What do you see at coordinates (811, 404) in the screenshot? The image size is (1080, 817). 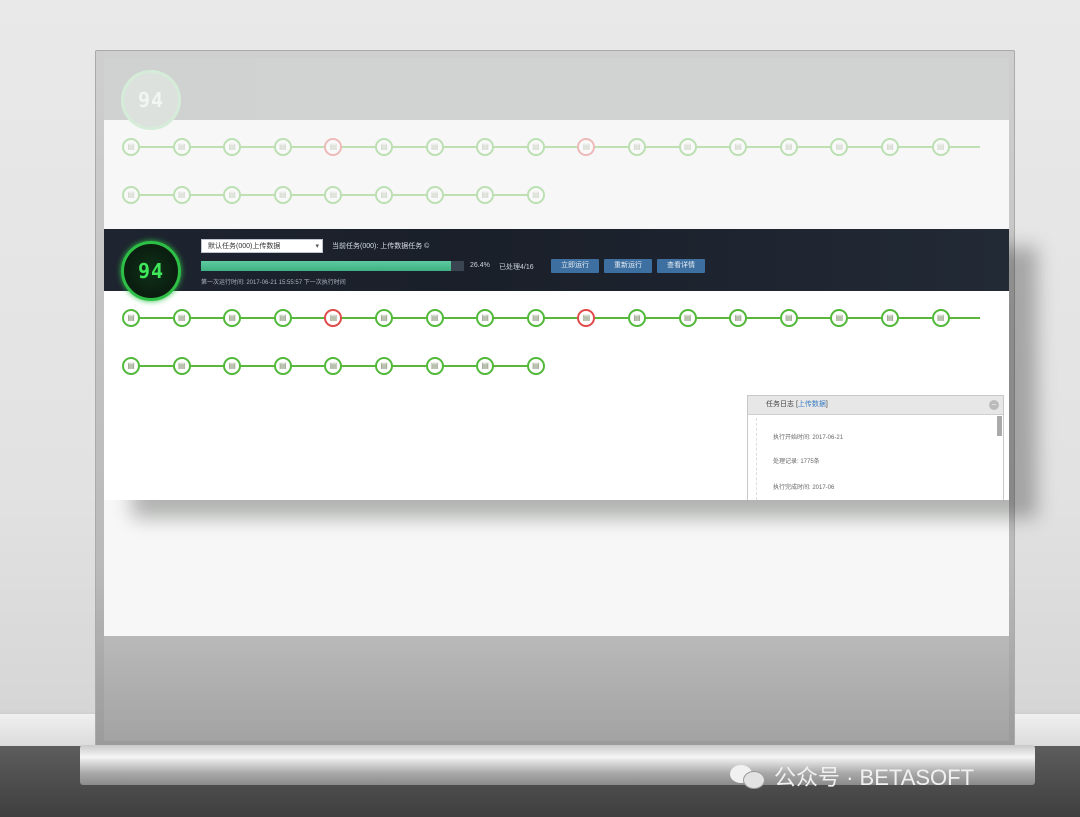 I see `log-title-highlight: 上传数据` at bounding box center [811, 404].